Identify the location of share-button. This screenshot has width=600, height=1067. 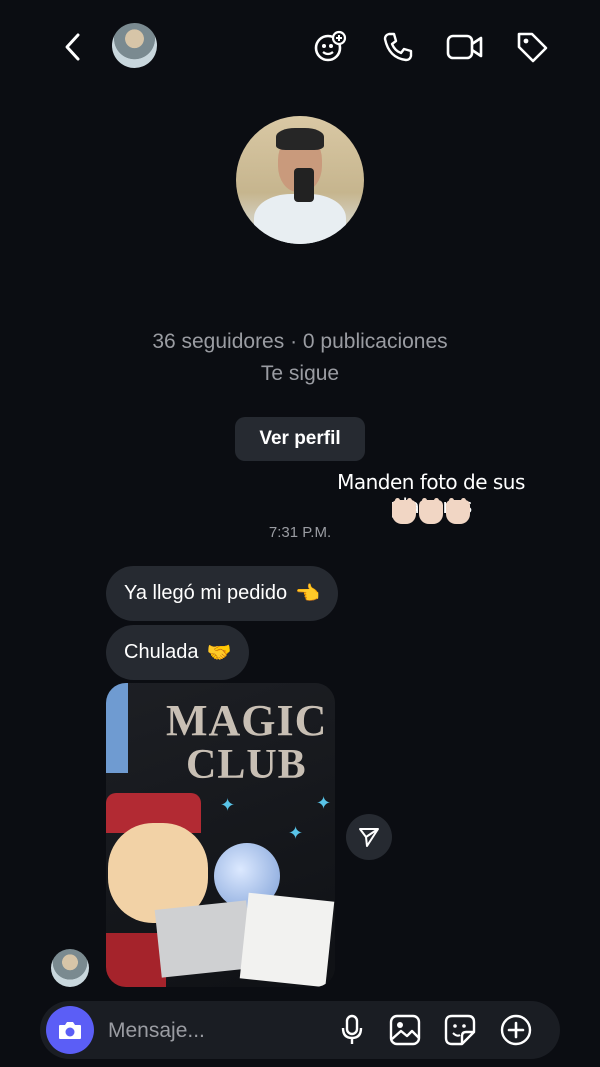
(369, 837).